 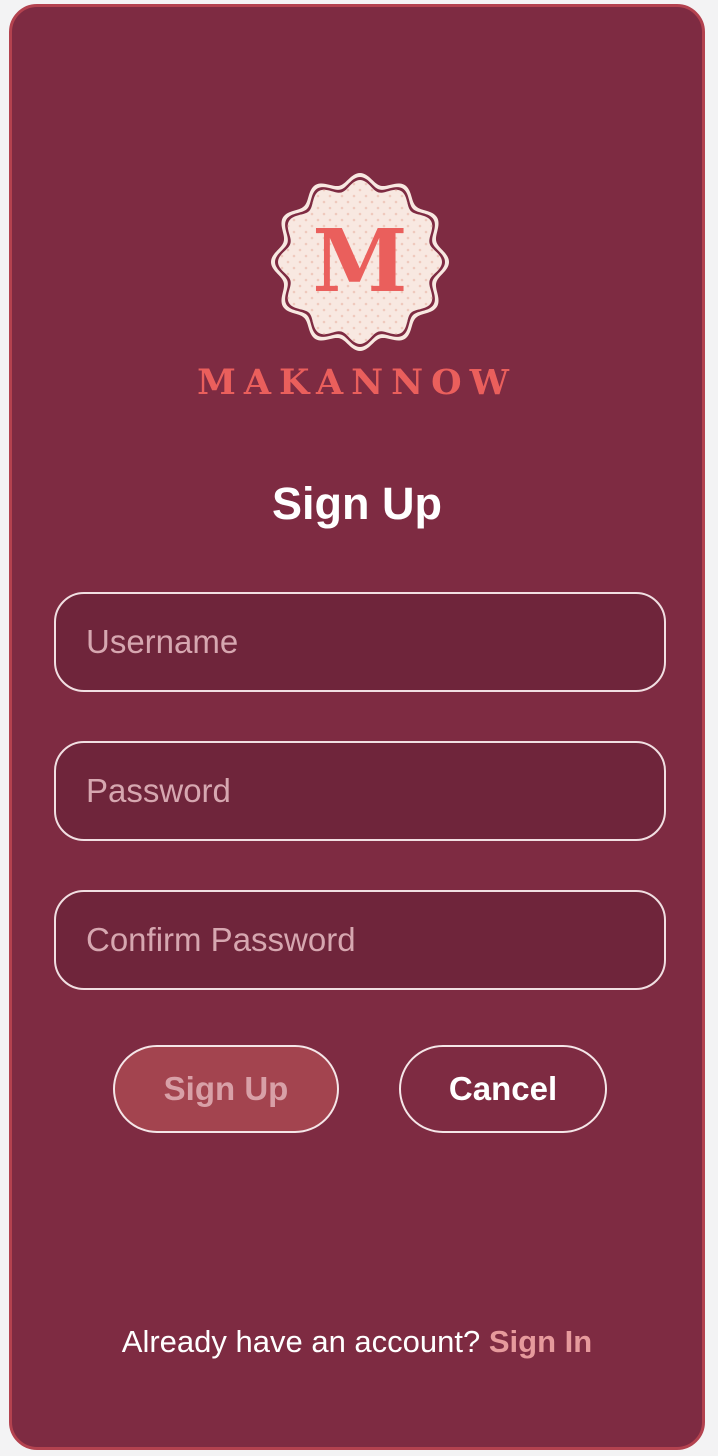 I want to click on signin-prompt-text: Already have an account?, so click(x=305, y=1341).